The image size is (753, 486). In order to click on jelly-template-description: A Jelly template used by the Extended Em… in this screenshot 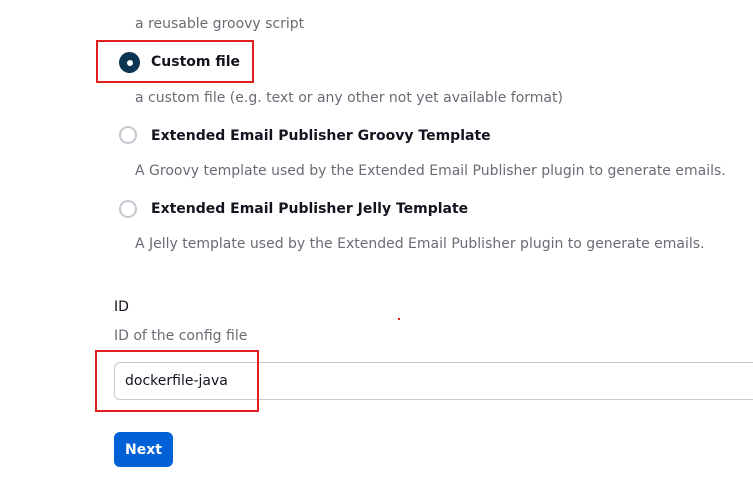, I will do `click(420, 244)`.